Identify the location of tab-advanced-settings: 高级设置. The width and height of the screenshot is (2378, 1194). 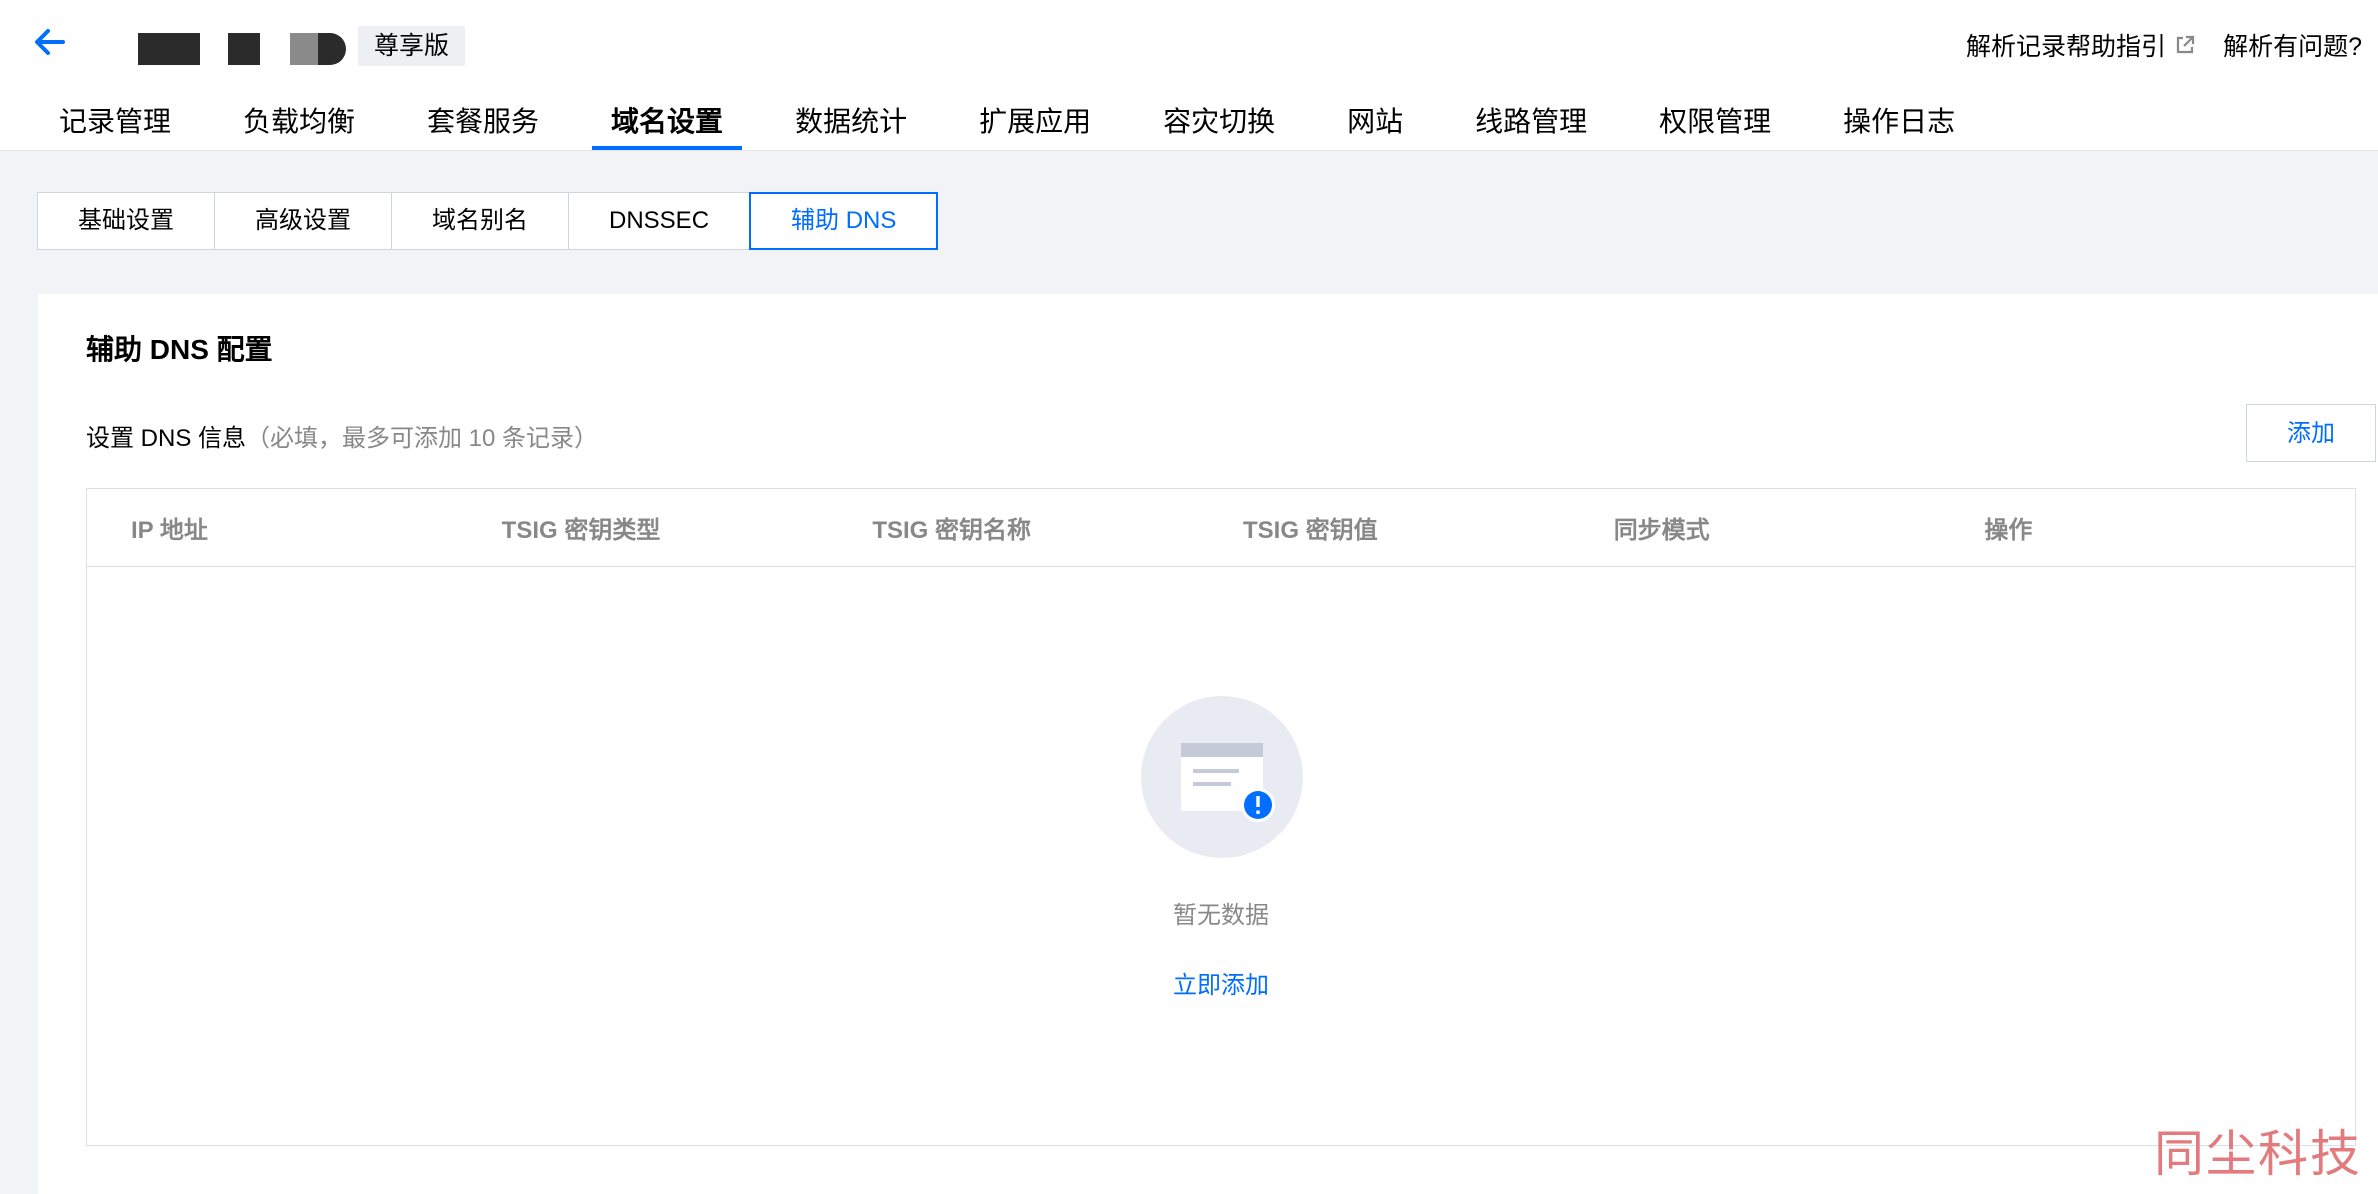
(303, 221).